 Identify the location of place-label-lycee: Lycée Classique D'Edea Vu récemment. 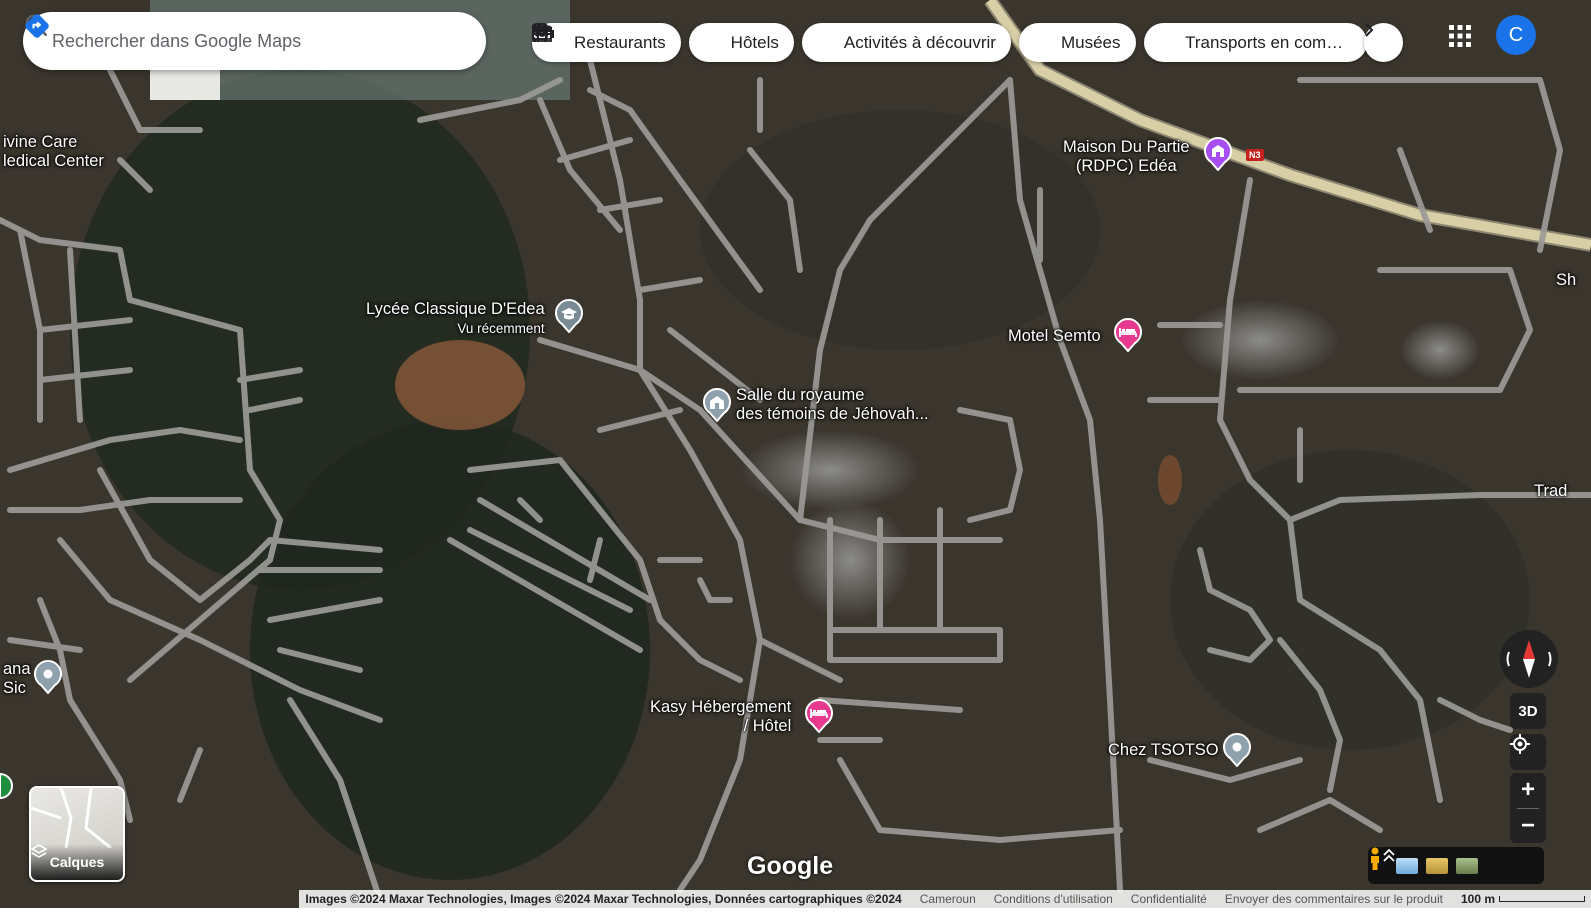
(455, 319).